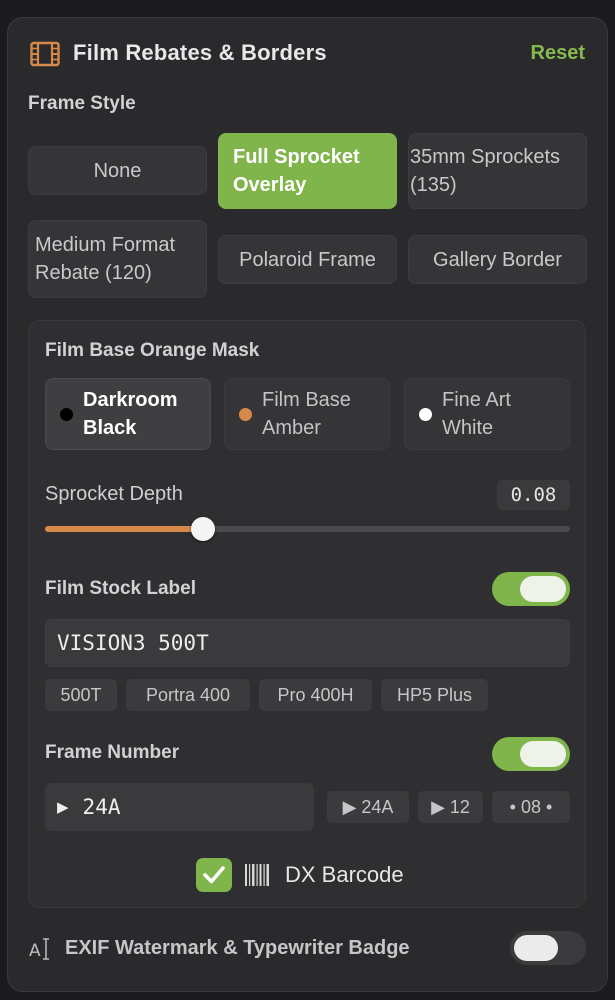  Describe the element at coordinates (468, 428) in the screenshot. I see `mask-white-line2: White` at that location.